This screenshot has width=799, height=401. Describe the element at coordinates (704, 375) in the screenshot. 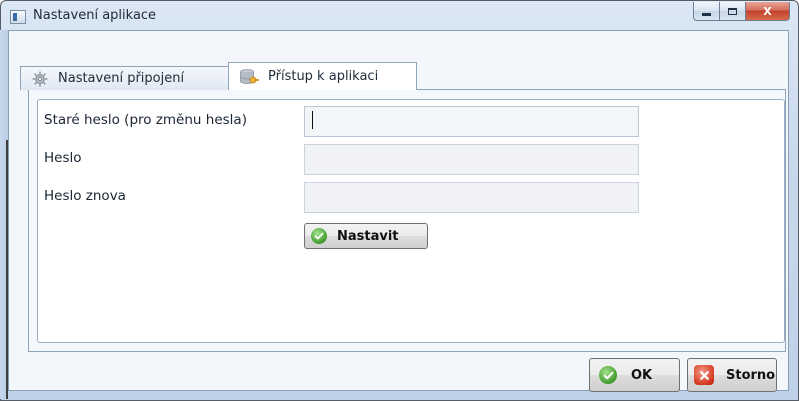

I see `cancel-x-icon` at that location.